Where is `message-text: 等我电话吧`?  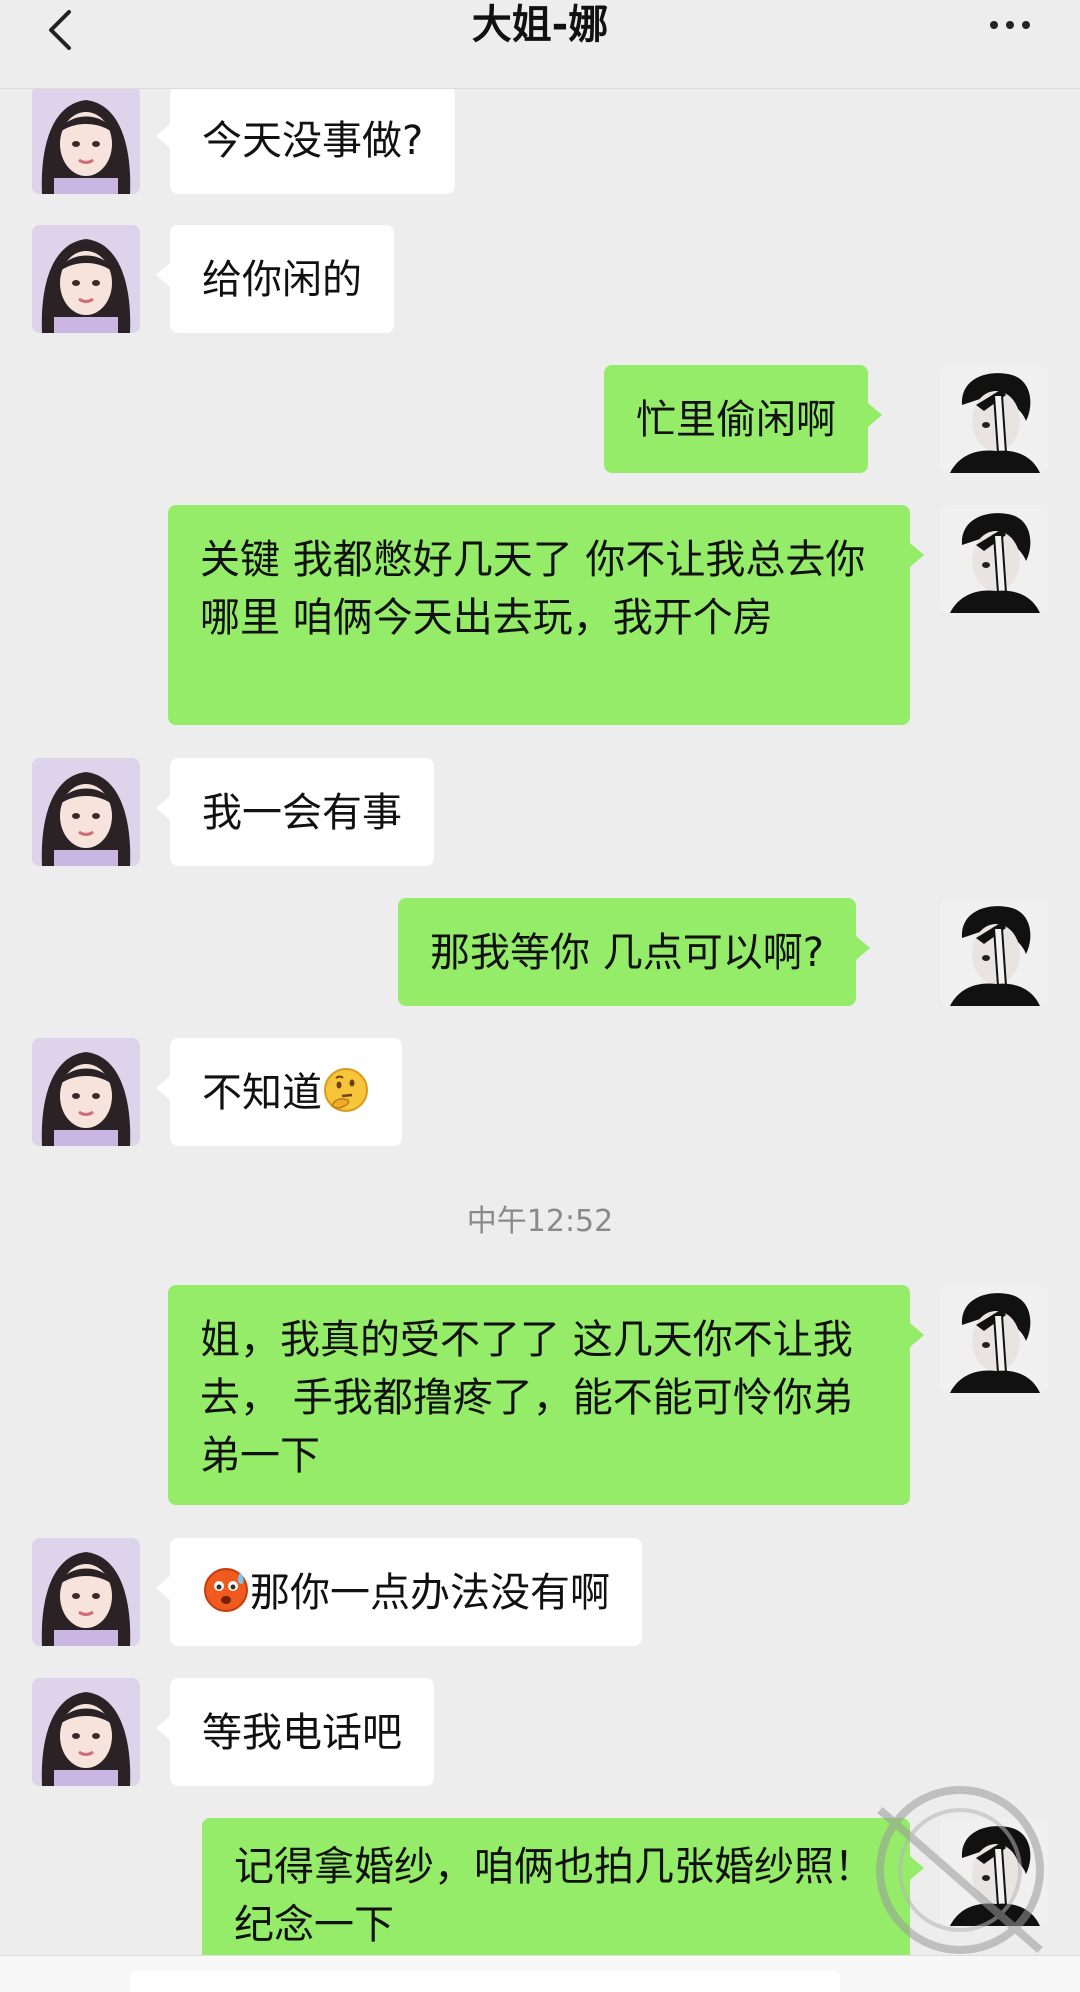 message-text: 等我电话吧 is located at coordinates (302, 1733).